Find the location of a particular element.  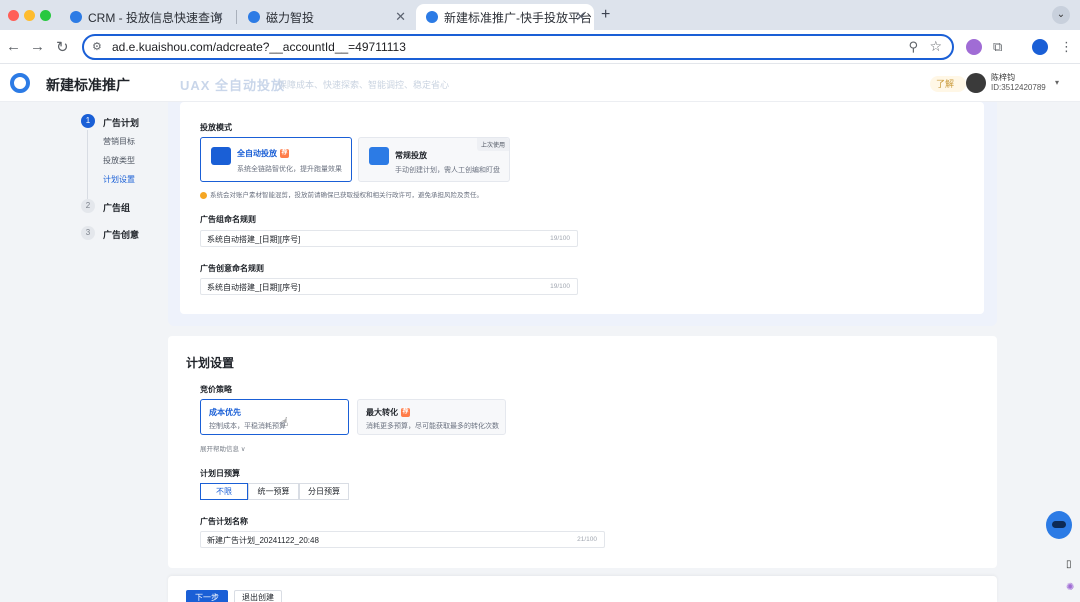

assistant-robot-icon is located at coordinates (1059, 525).